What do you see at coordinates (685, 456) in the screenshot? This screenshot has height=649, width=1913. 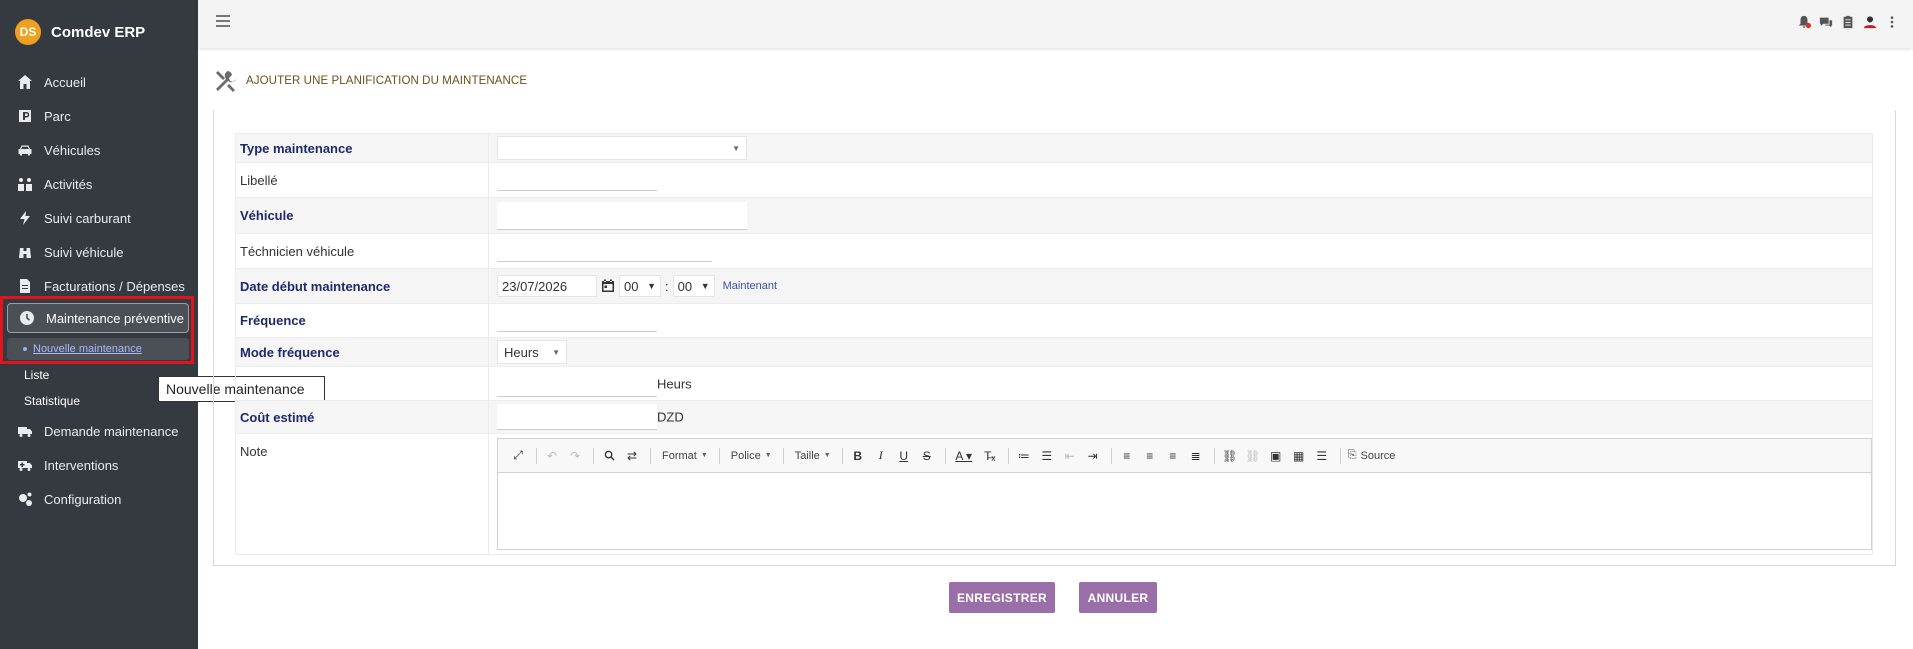 I see `format-dropdown: Format ▼` at bounding box center [685, 456].